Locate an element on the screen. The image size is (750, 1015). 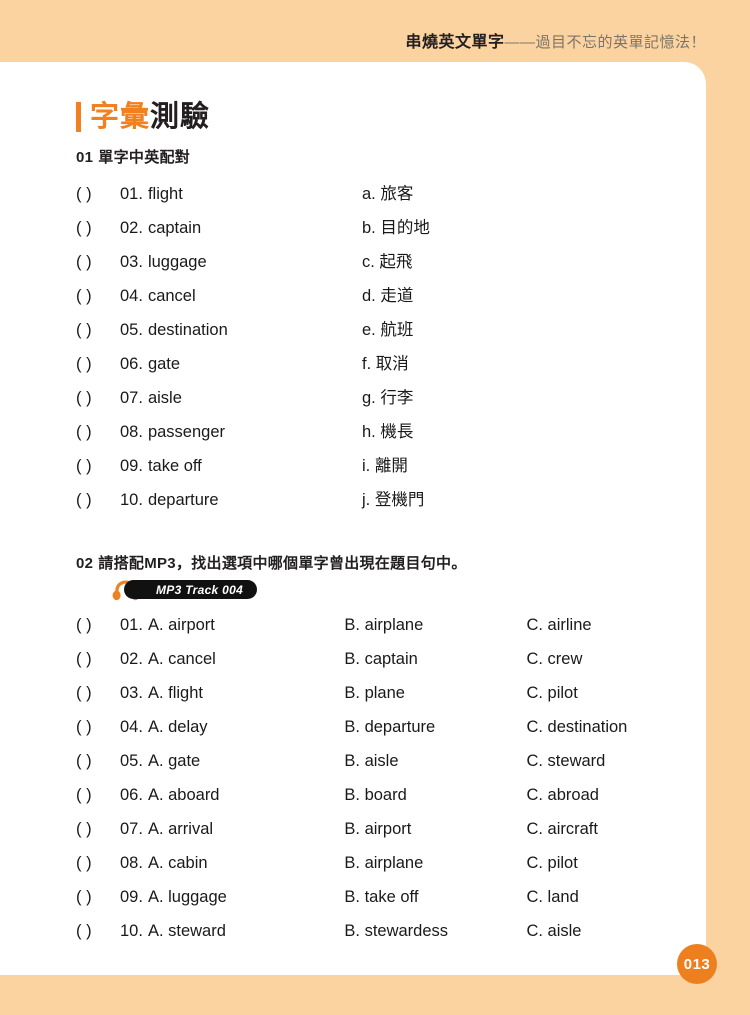
matching-choice: f. 取消 is located at coordinates (385, 364).